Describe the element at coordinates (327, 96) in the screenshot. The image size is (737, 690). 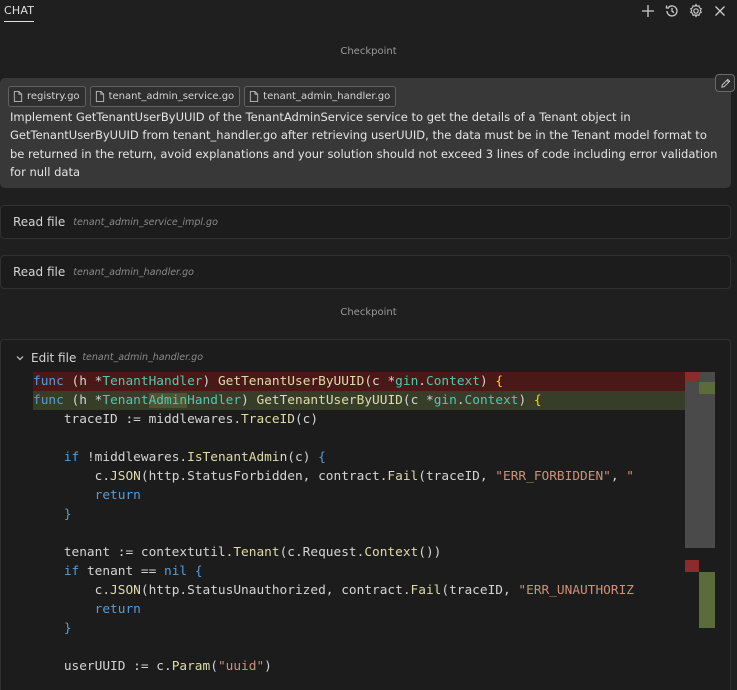
I see `attachment-name: tenant_admin_handler.go` at that location.